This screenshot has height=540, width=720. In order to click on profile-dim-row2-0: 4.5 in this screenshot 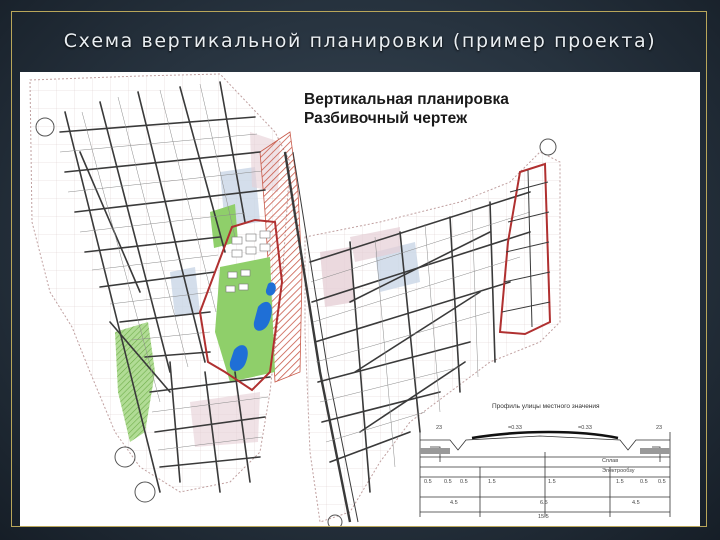, I will do `click(454, 503)`.